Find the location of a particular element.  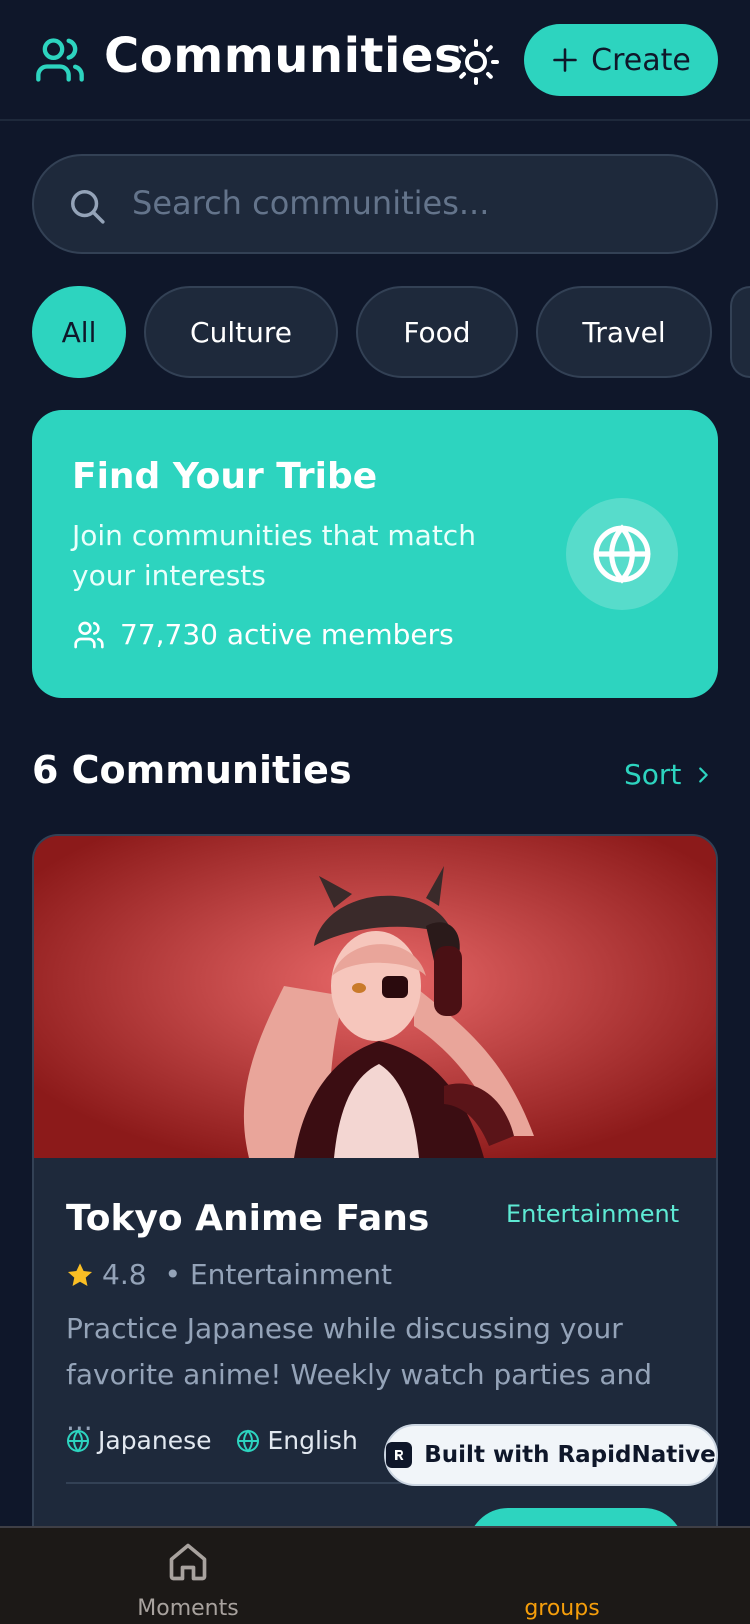

globe-badge is located at coordinates (622, 554).